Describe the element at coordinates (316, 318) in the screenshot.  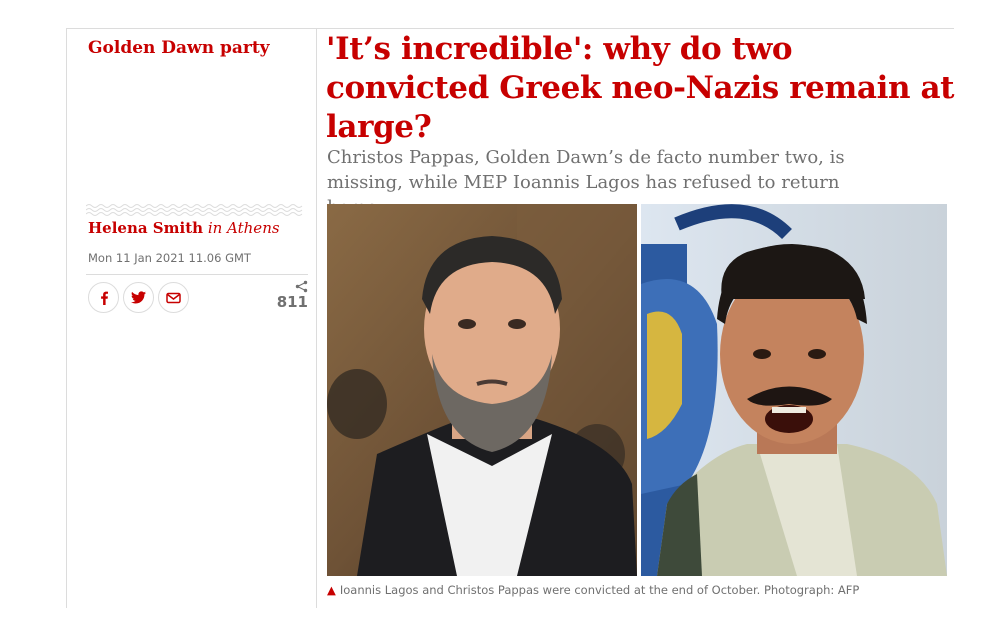
I see `meta-column-rule` at that location.